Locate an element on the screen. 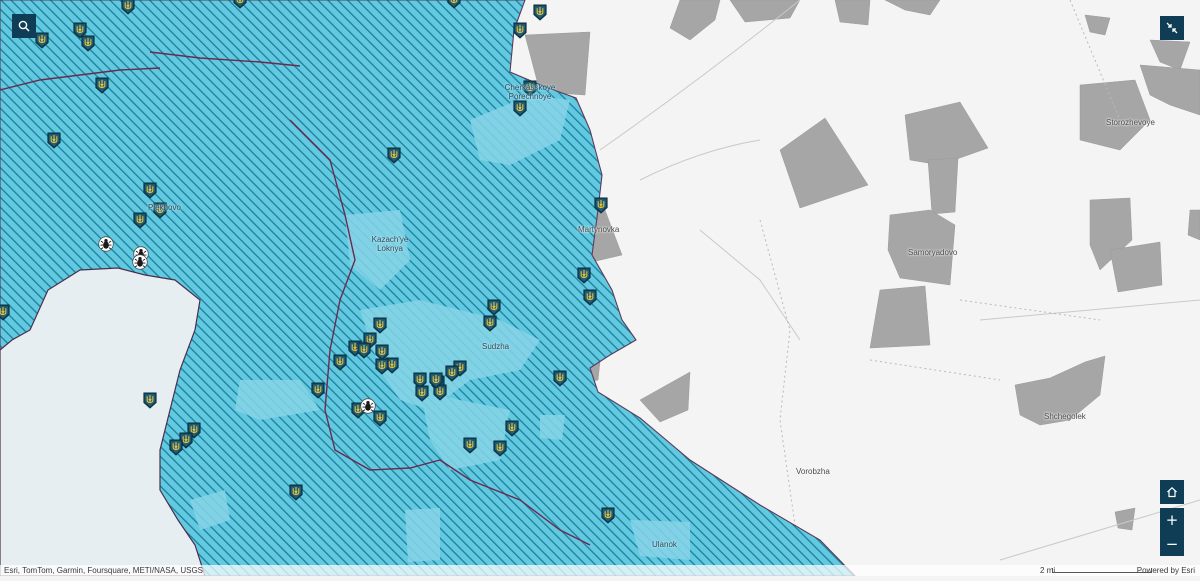 This screenshot has width=1200, height=581. zoom-in-label: + is located at coordinates (1172, 520).